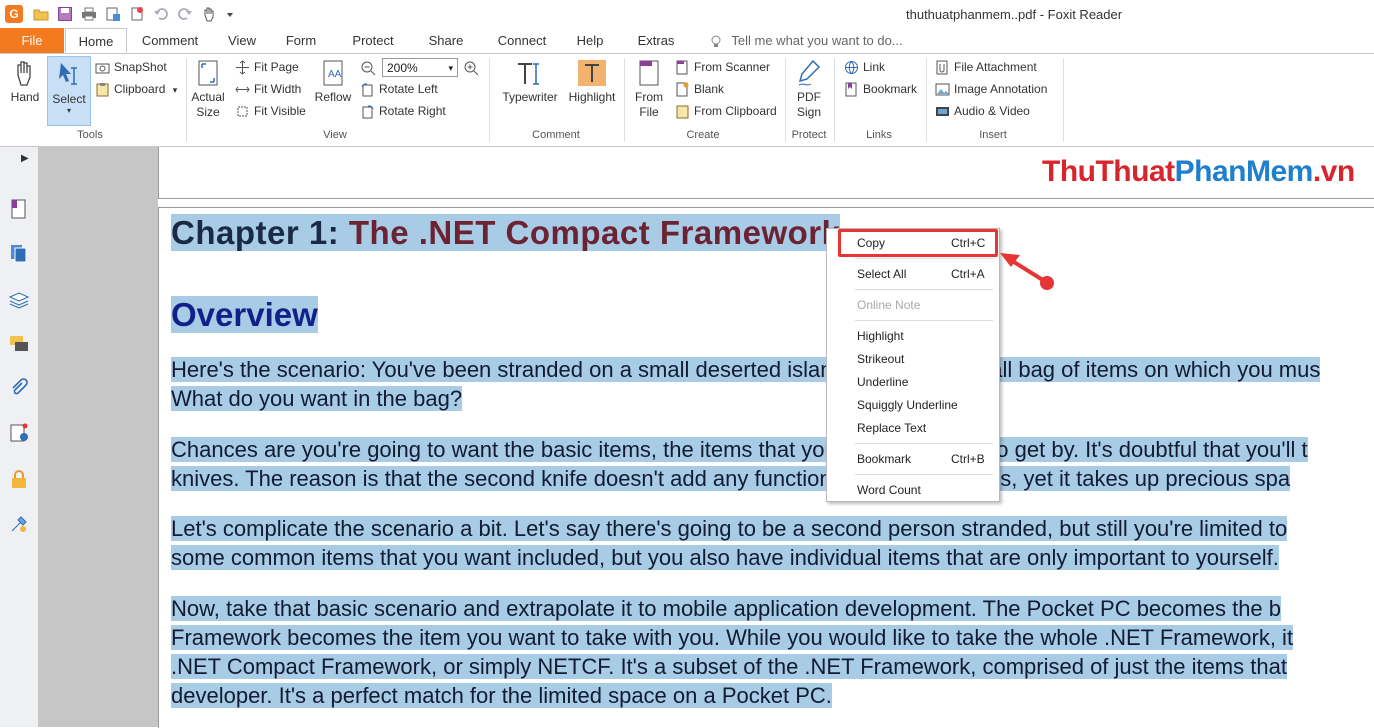 Image resolution: width=1374 pixels, height=728 pixels. Describe the element at coordinates (403, 111) in the screenshot. I see `rotate-right-button: Rotate Right` at that location.